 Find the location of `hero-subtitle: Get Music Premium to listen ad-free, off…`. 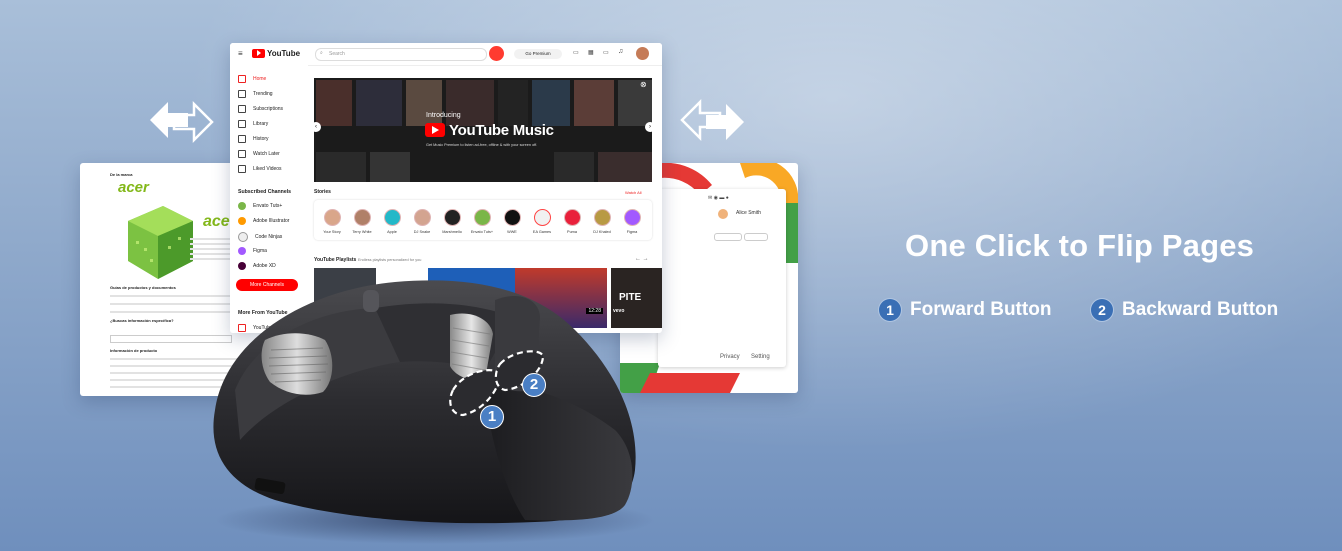

hero-subtitle: Get Music Premium to listen ad-free, off… is located at coordinates (482, 145).